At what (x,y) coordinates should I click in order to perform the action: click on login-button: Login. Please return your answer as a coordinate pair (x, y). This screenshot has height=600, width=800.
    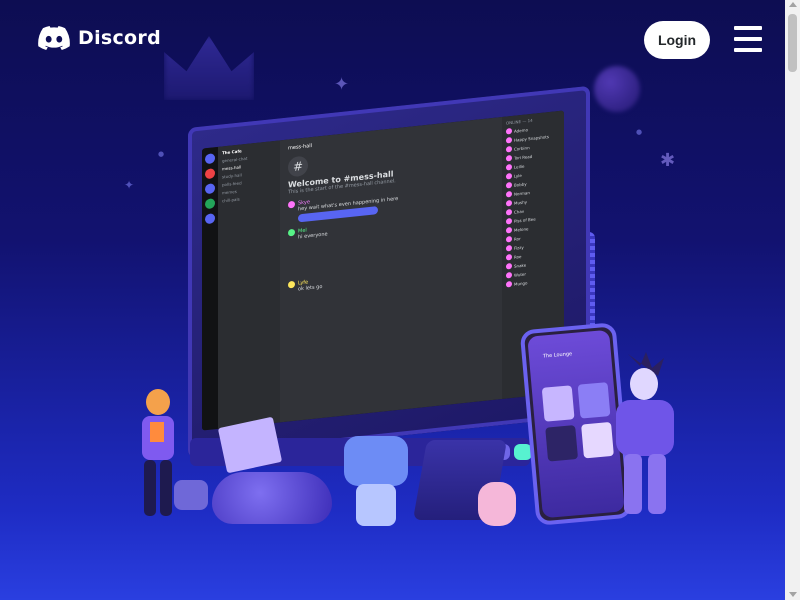
    Looking at the image, I should click on (677, 40).